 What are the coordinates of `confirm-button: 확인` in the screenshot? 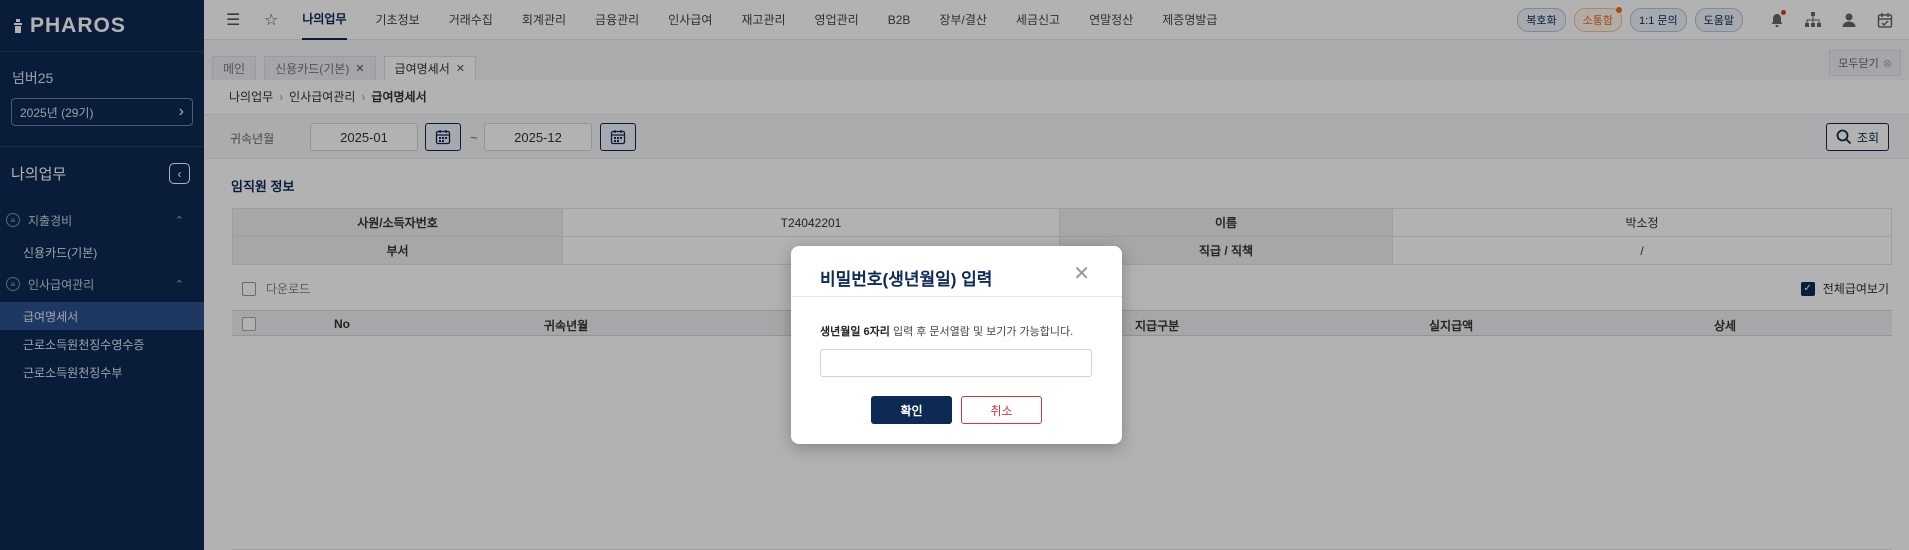 It's located at (911, 410).